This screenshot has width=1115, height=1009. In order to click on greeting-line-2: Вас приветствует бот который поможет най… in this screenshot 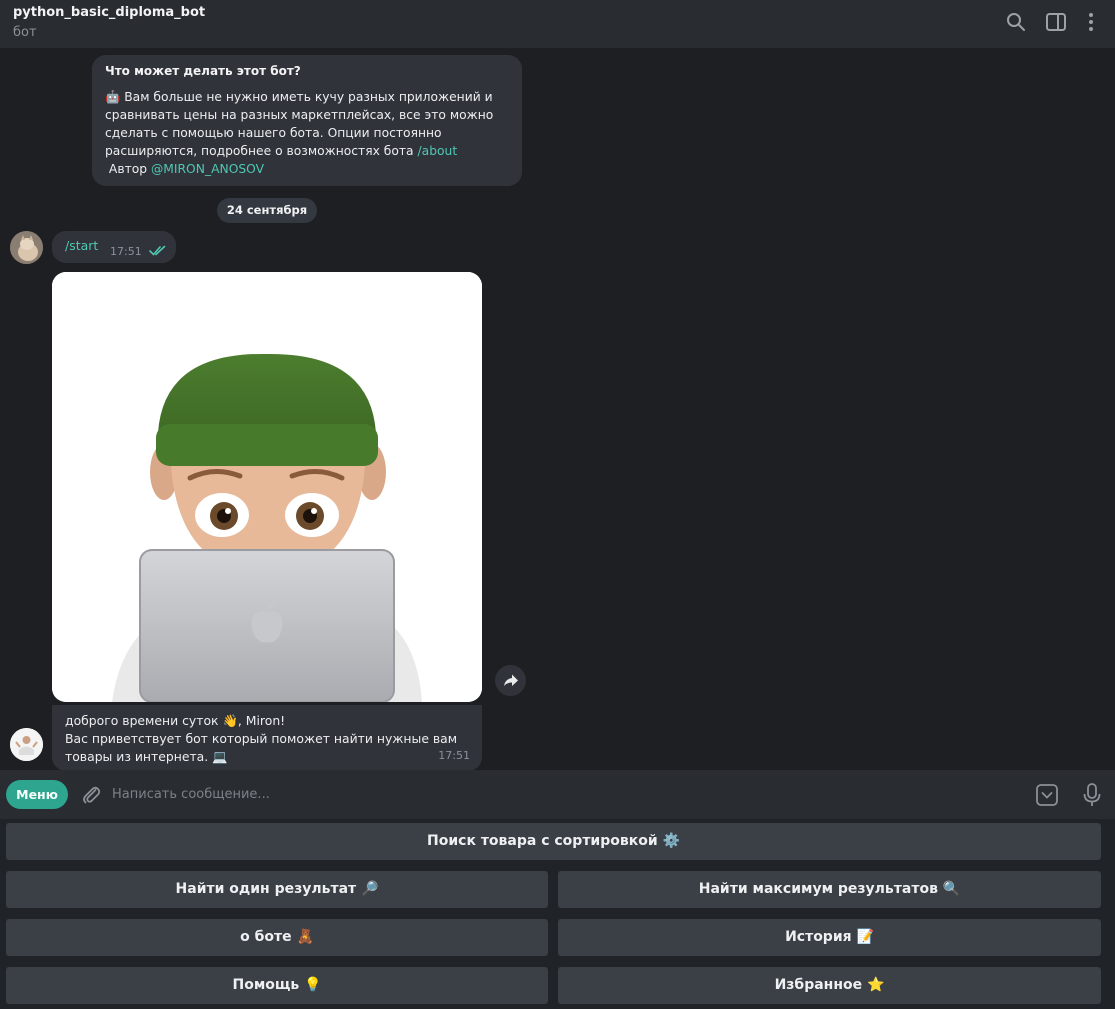, I will do `click(261, 747)`.